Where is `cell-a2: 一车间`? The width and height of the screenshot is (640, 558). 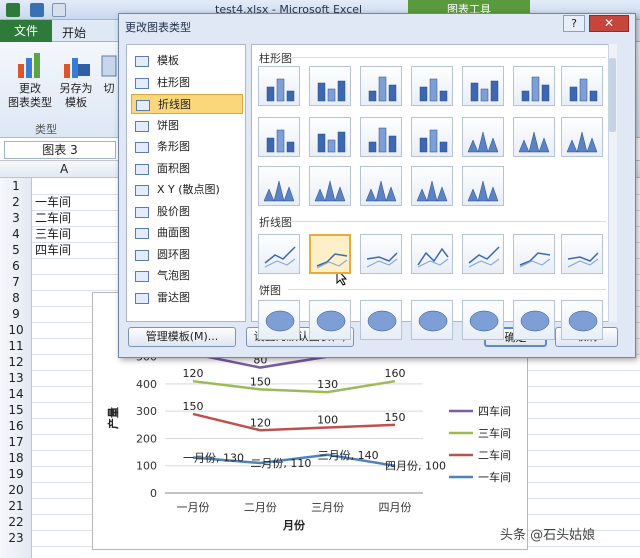 cell-a2: 一车间 is located at coordinates (53, 202).